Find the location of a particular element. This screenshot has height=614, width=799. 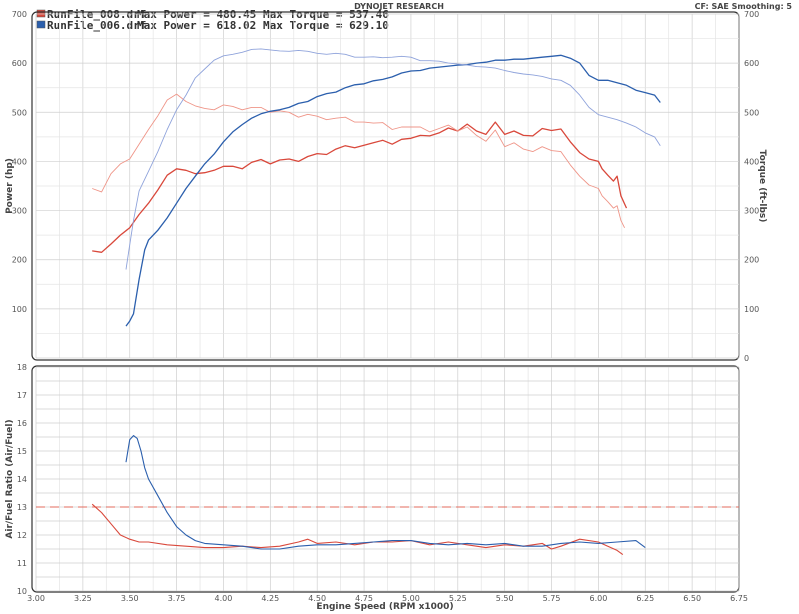

torque-tick-label: 500 is located at coordinates (751, 112).